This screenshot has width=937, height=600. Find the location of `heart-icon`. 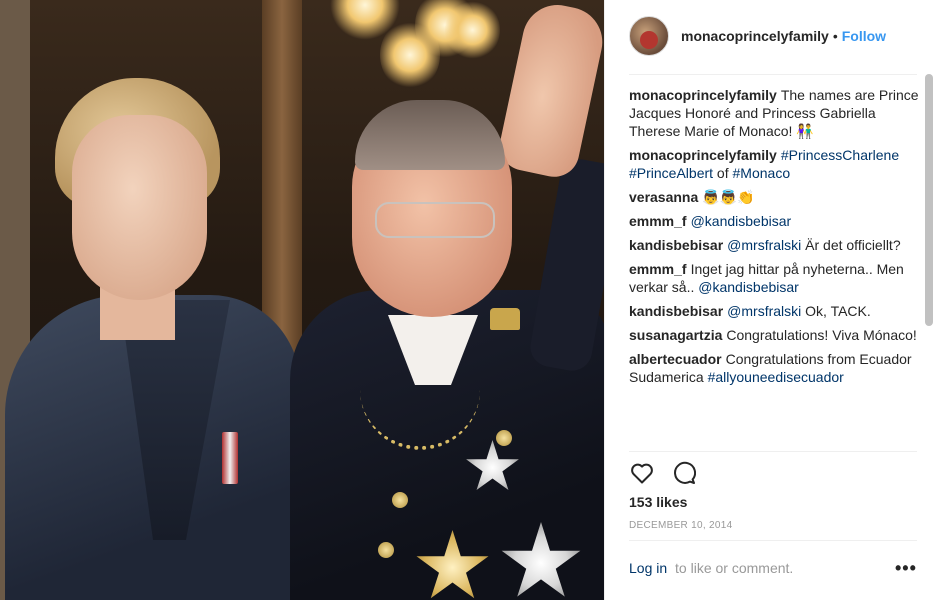

heart-icon is located at coordinates (642, 473).